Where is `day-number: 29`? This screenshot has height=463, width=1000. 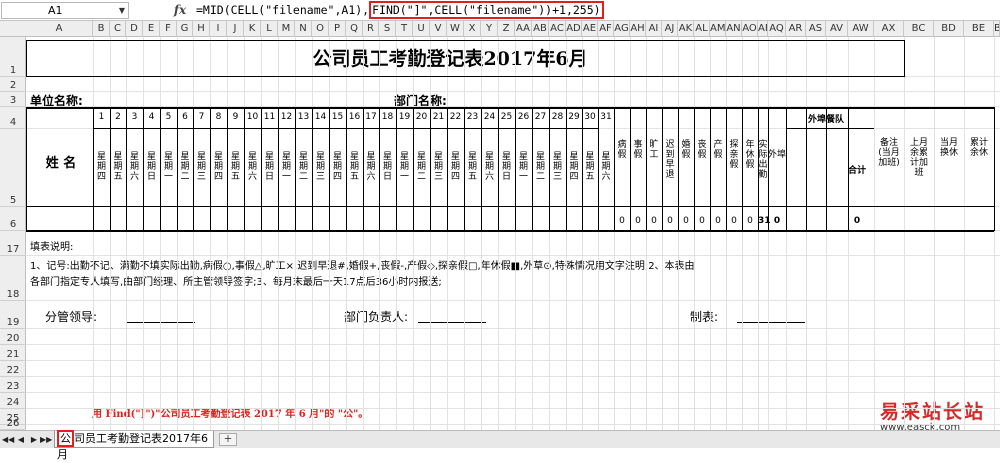
day-number: 29 is located at coordinates (574, 117).